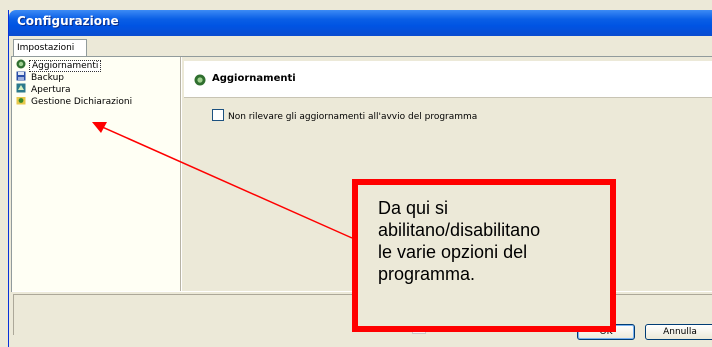 The width and height of the screenshot is (712, 347). I want to click on callout-line-1: Da qui si, so click(413, 208).